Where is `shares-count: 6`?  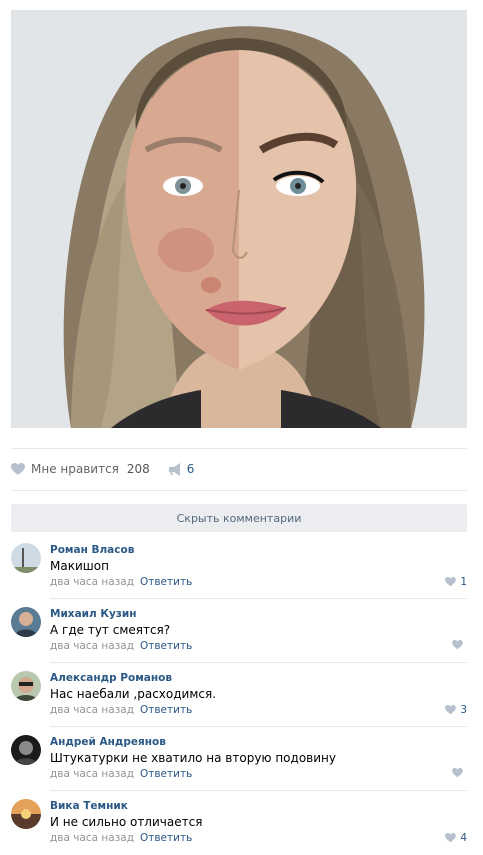 shares-count: 6 is located at coordinates (191, 469).